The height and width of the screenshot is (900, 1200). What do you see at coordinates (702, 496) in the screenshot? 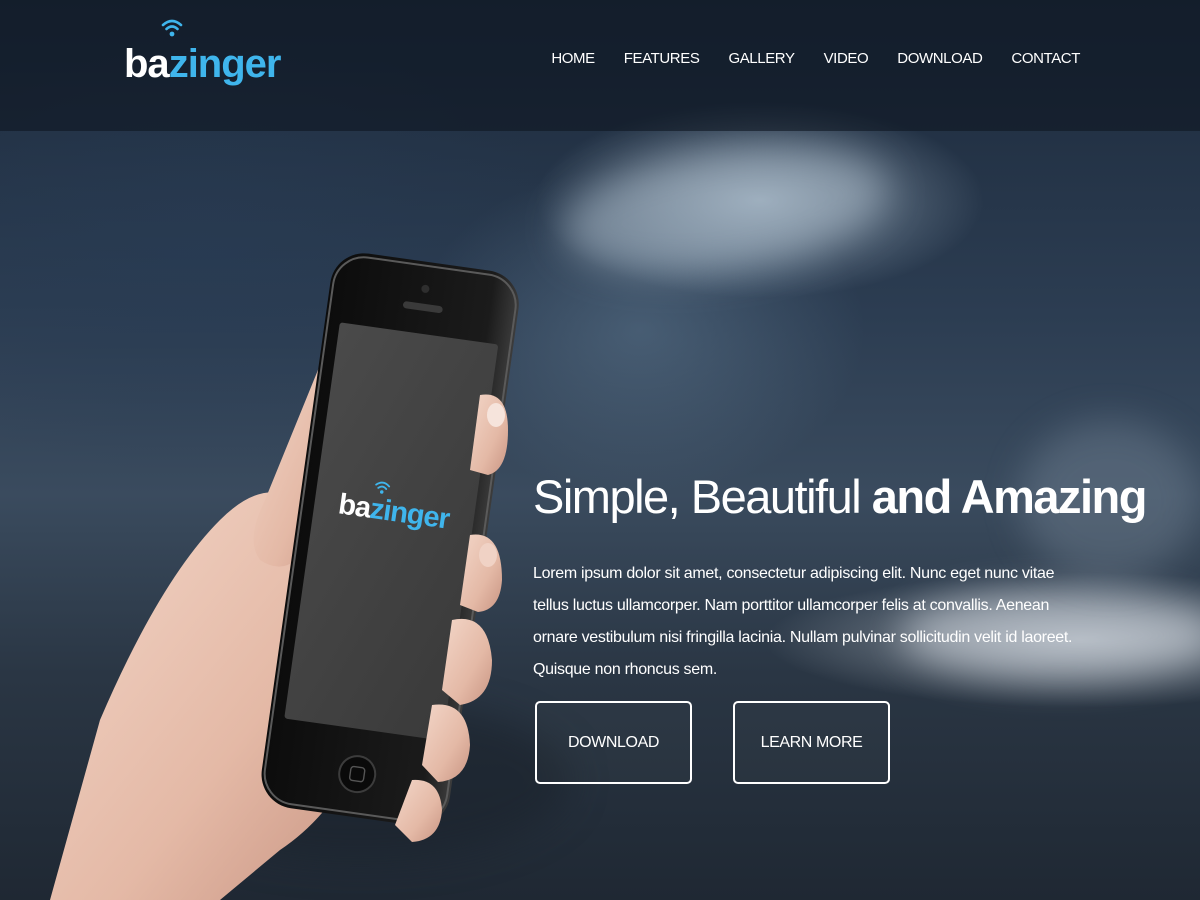
I see `headline-light-text: Simple, Beautiful` at bounding box center [702, 496].